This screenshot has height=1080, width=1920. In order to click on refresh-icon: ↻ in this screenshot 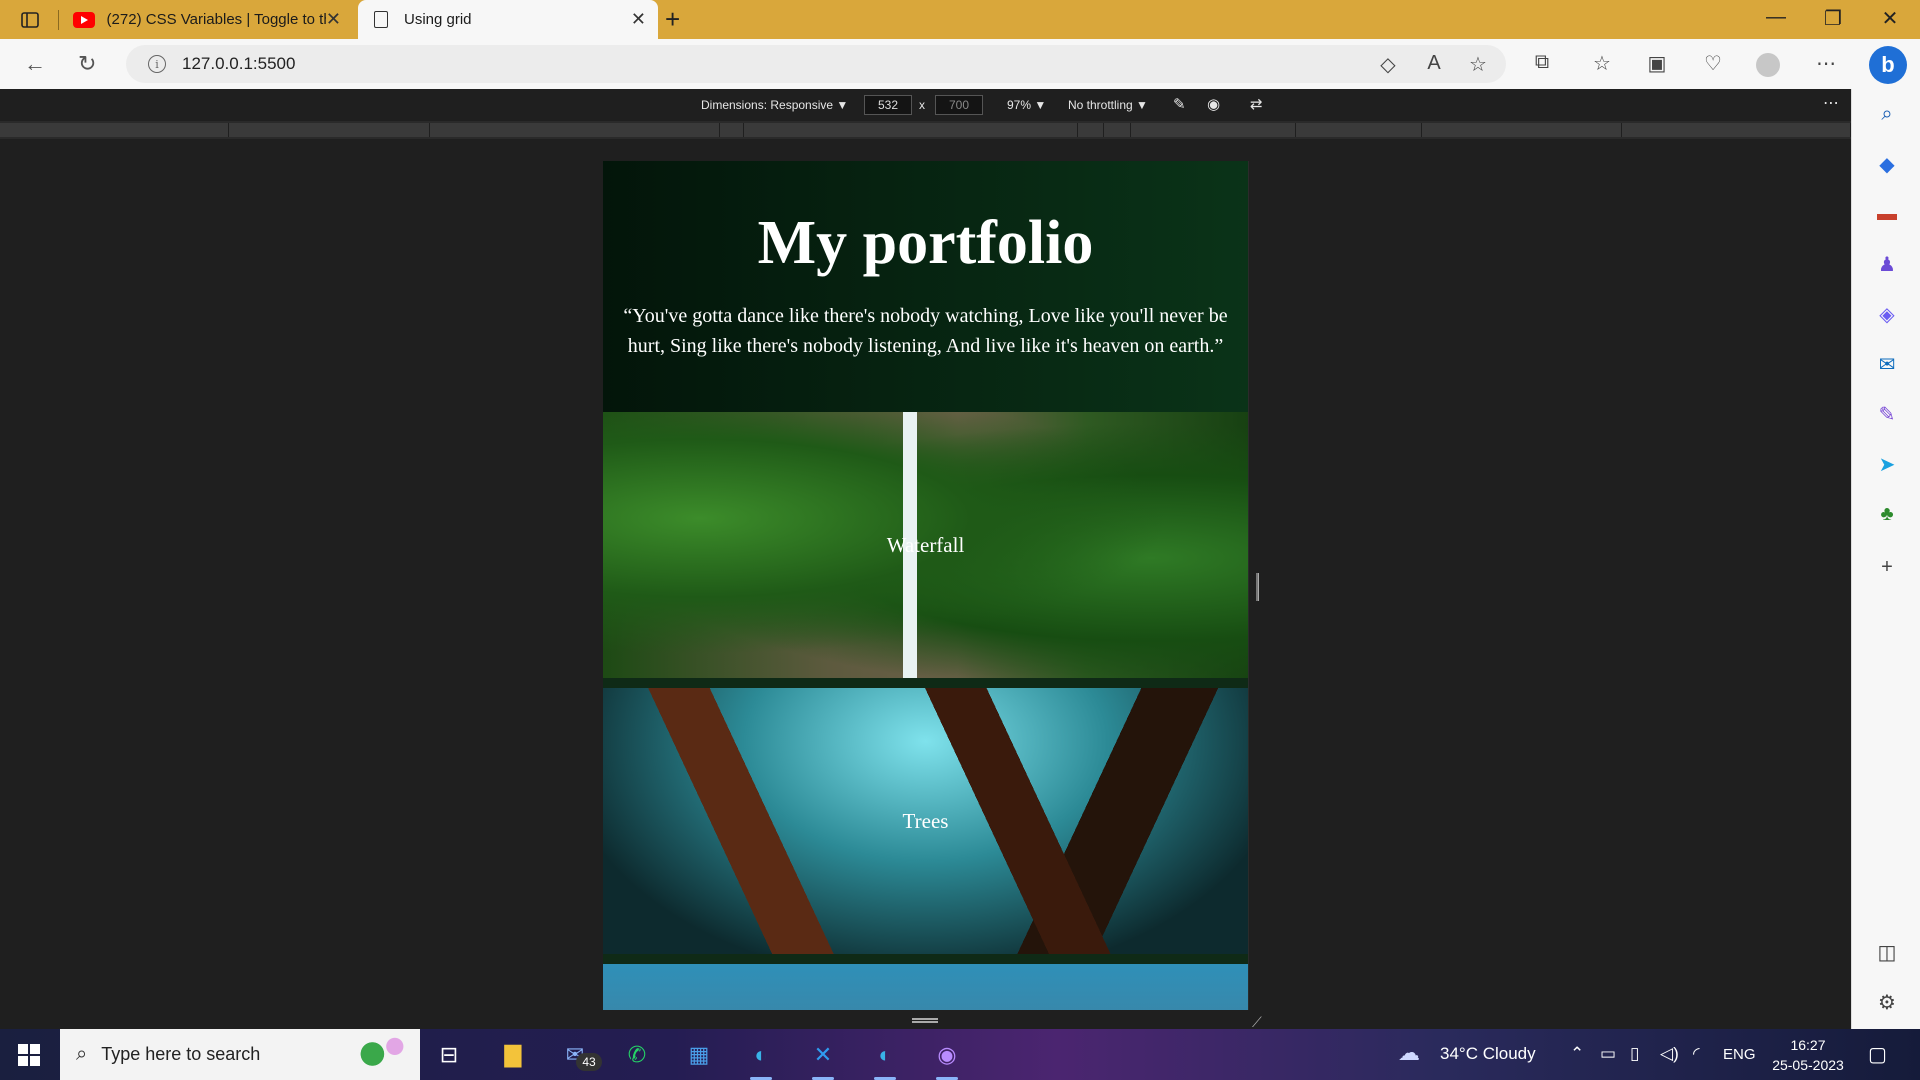, I will do `click(87, 64)`.